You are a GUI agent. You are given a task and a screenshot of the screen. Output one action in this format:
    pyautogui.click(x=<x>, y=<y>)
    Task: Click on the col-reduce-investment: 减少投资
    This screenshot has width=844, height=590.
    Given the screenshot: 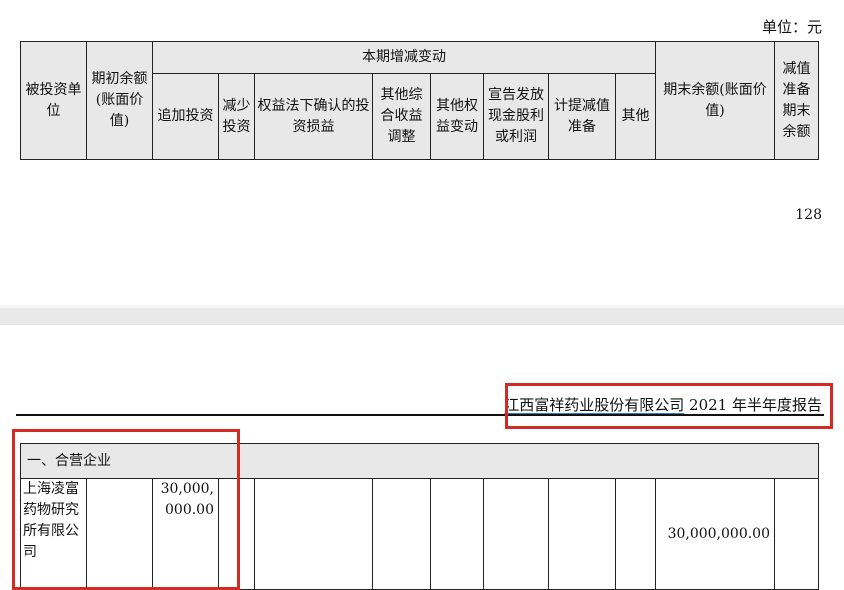 What is the action you would take?
    pyautogui.click(x=236, y=116)
    